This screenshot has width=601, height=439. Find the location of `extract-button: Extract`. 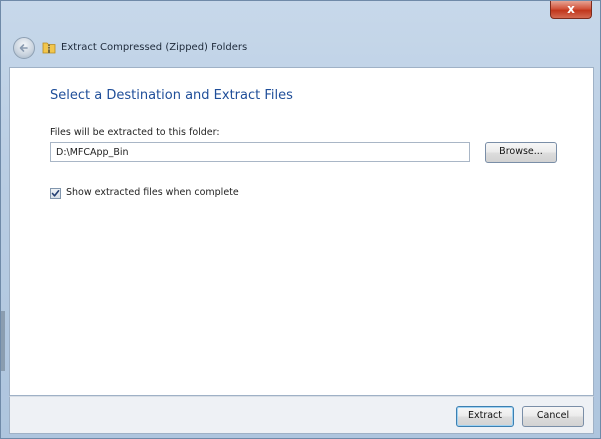

extract-button: Extract is located at coordinates (485, 416).